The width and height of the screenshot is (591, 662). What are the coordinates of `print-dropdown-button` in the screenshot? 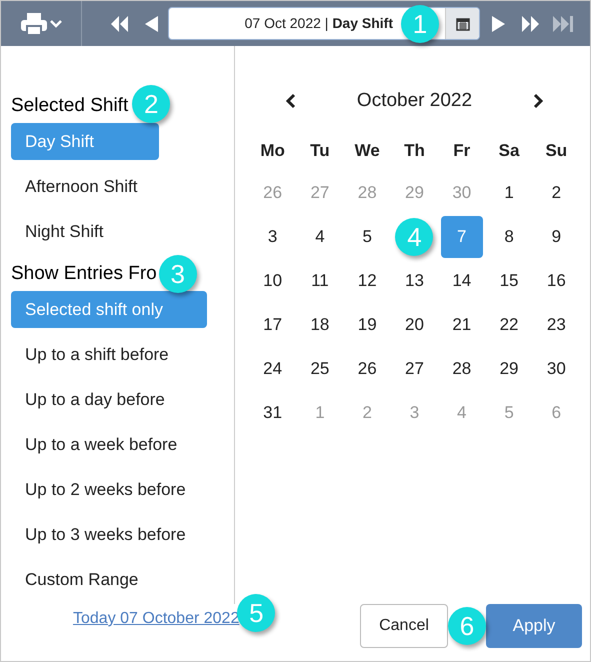 It's located at (41, 24).